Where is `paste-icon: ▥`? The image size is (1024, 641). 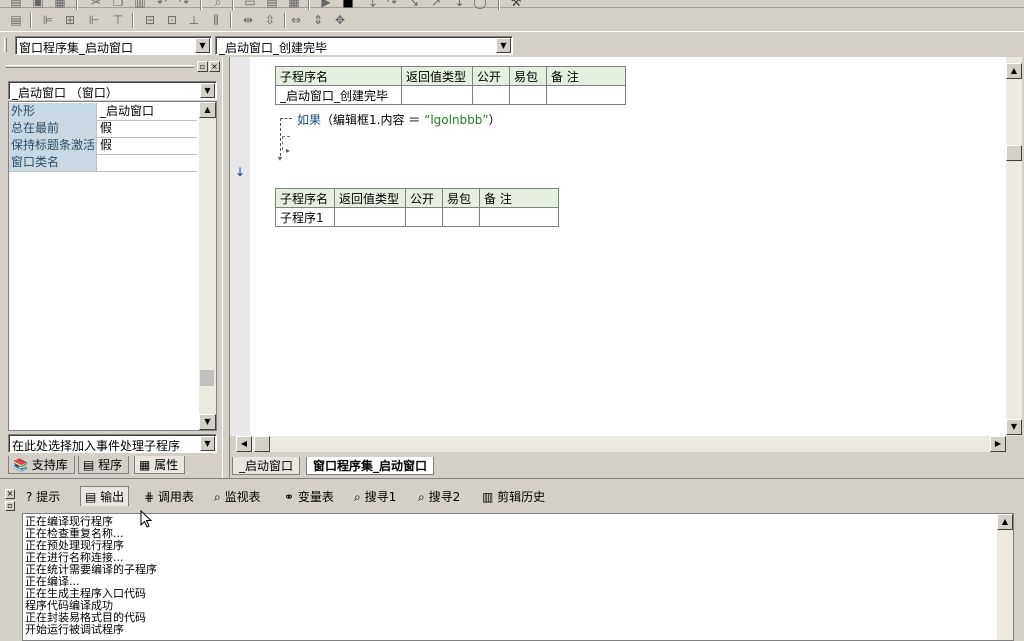 paste-icon: ▥ is located at coordinates (140, 4).